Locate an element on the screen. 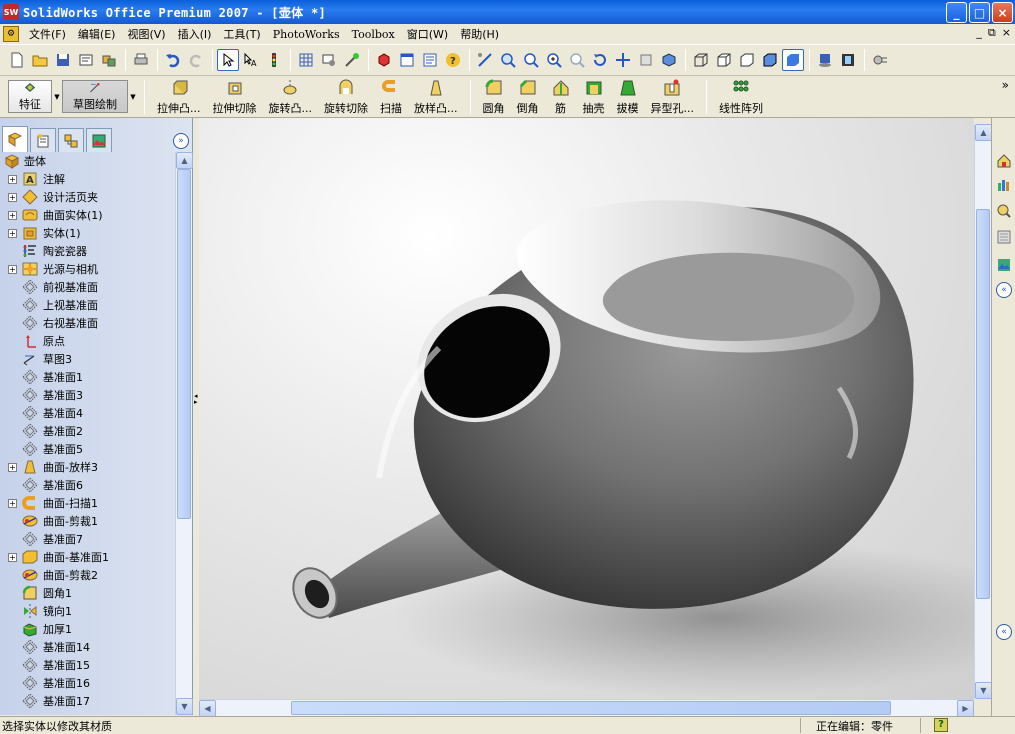 This screenshot has height=734, width=1015. menu-toolbox: Toolbox is located at coordinates (373, 34).